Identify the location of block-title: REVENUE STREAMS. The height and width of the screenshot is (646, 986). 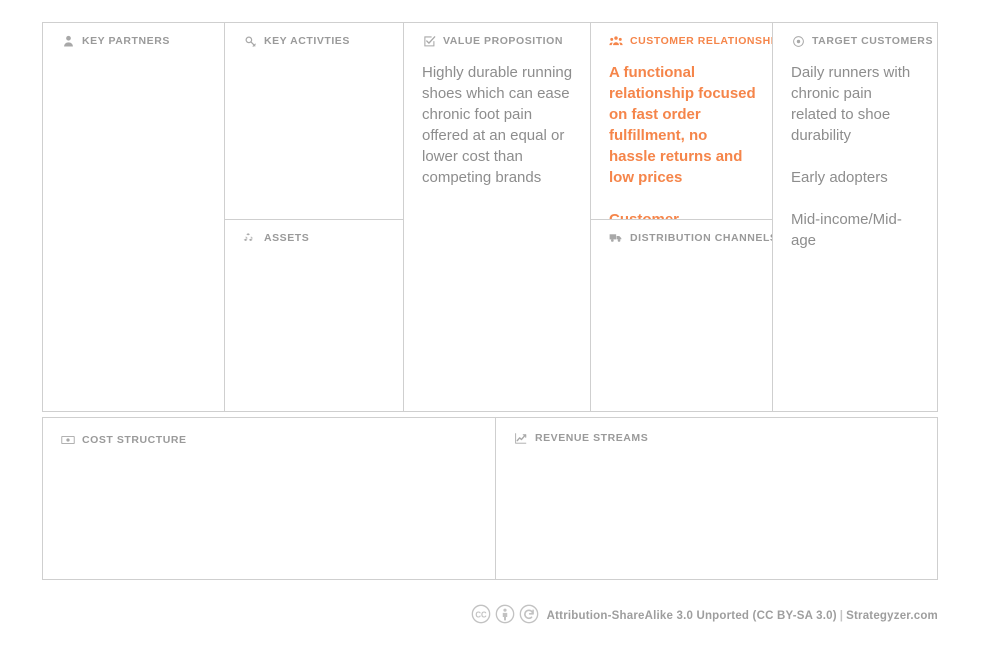
(592, 437).